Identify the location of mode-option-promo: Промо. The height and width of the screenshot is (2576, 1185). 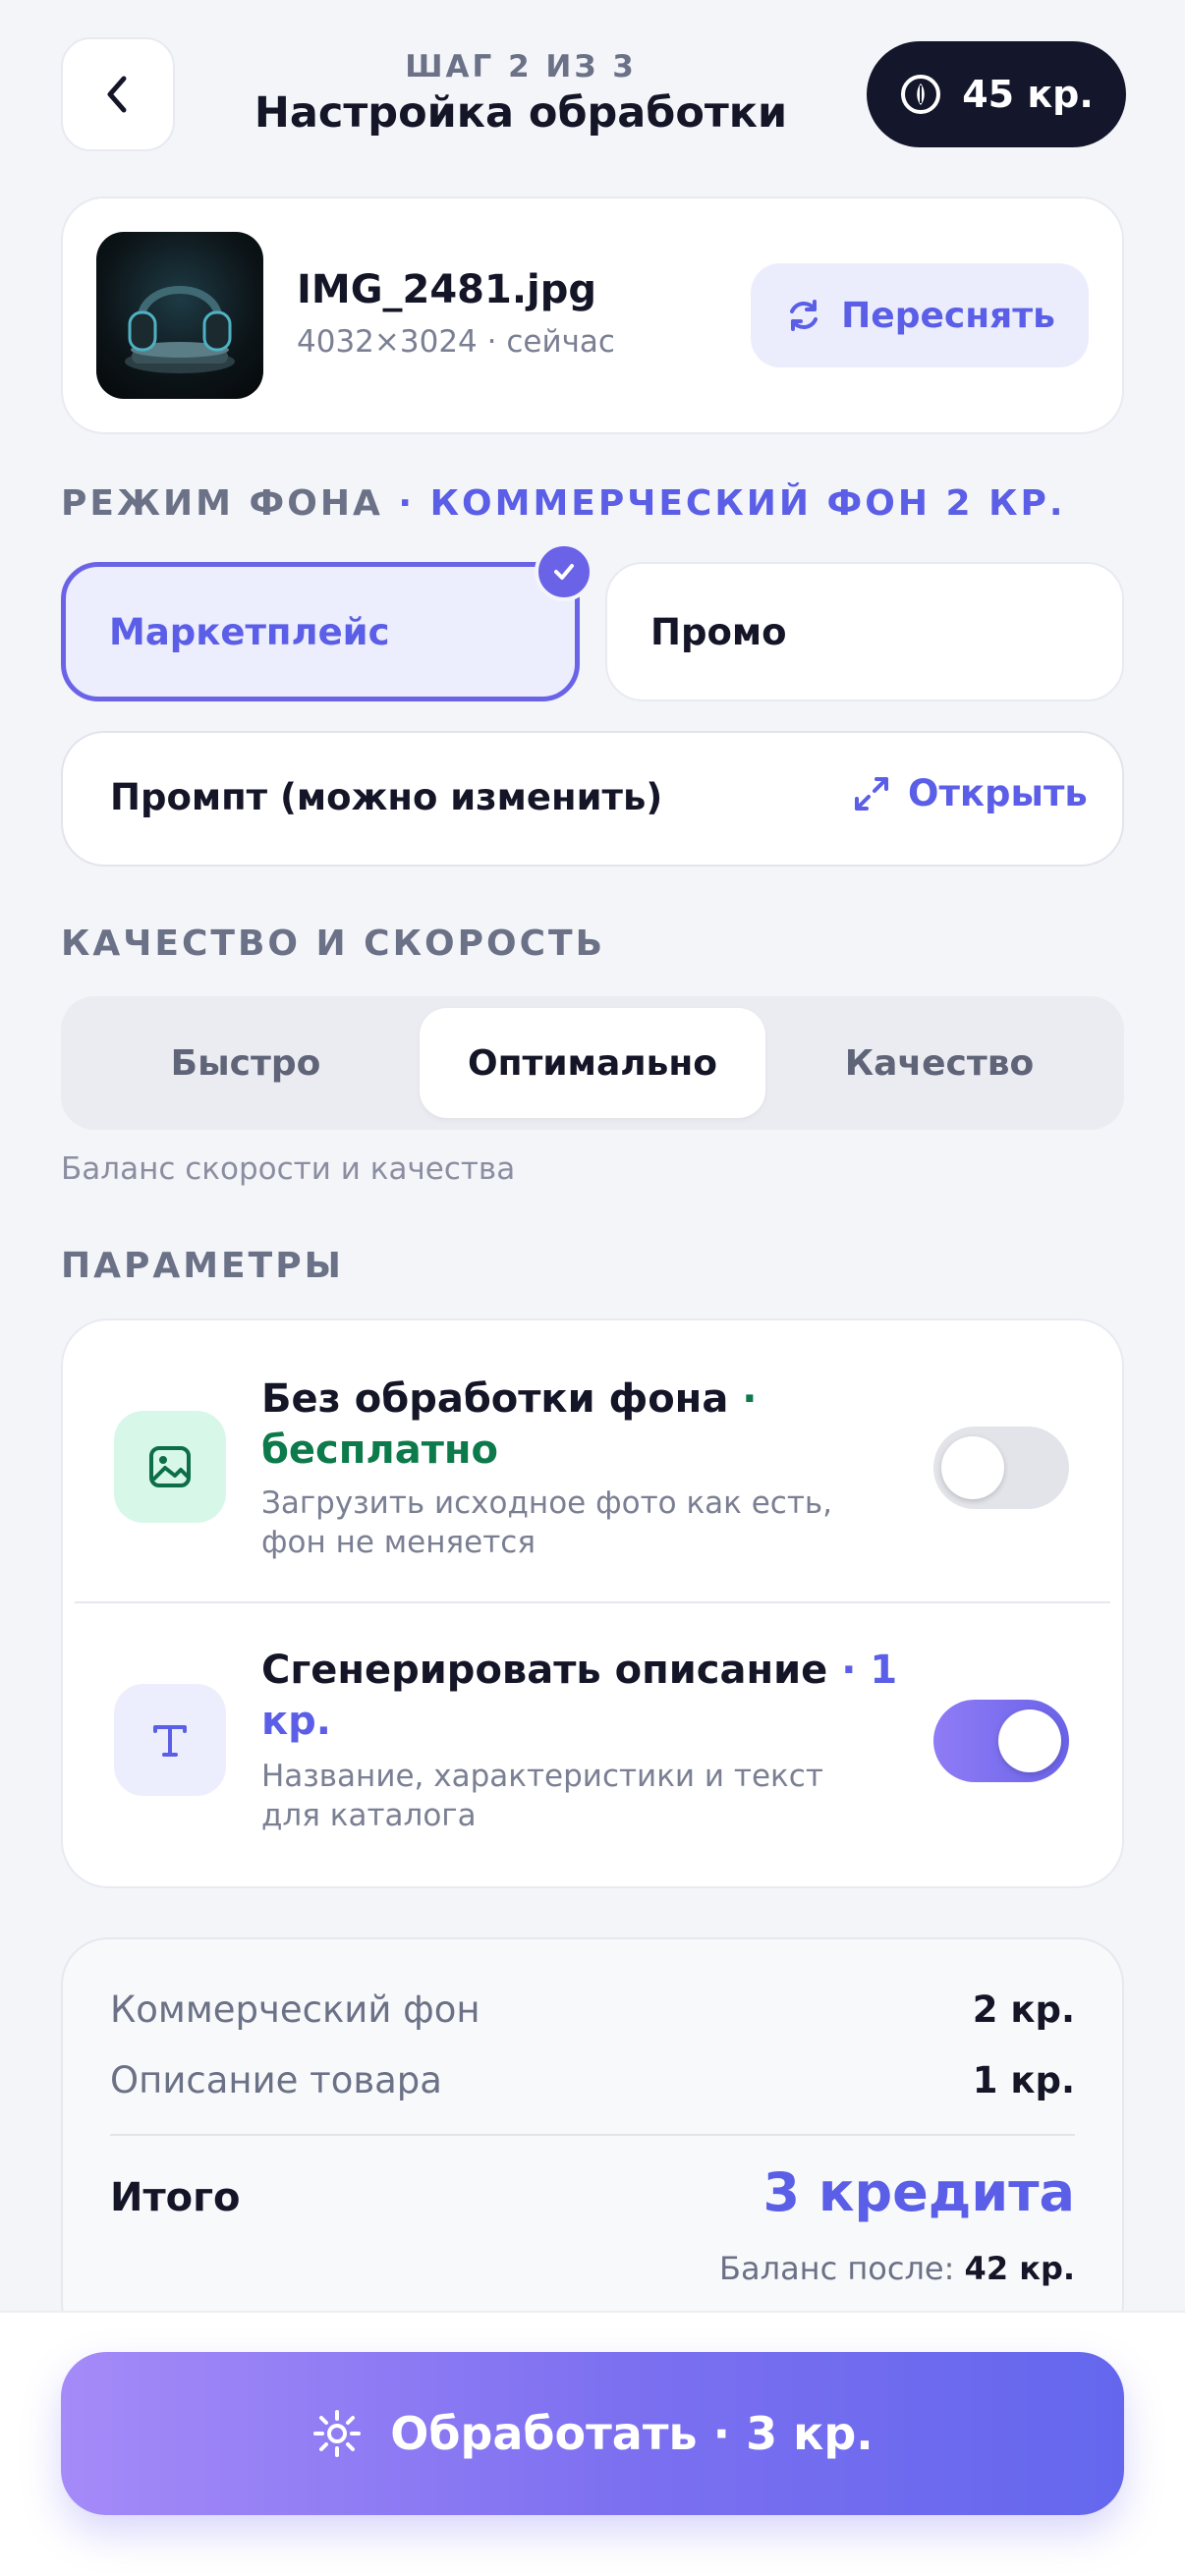
(865, 631).